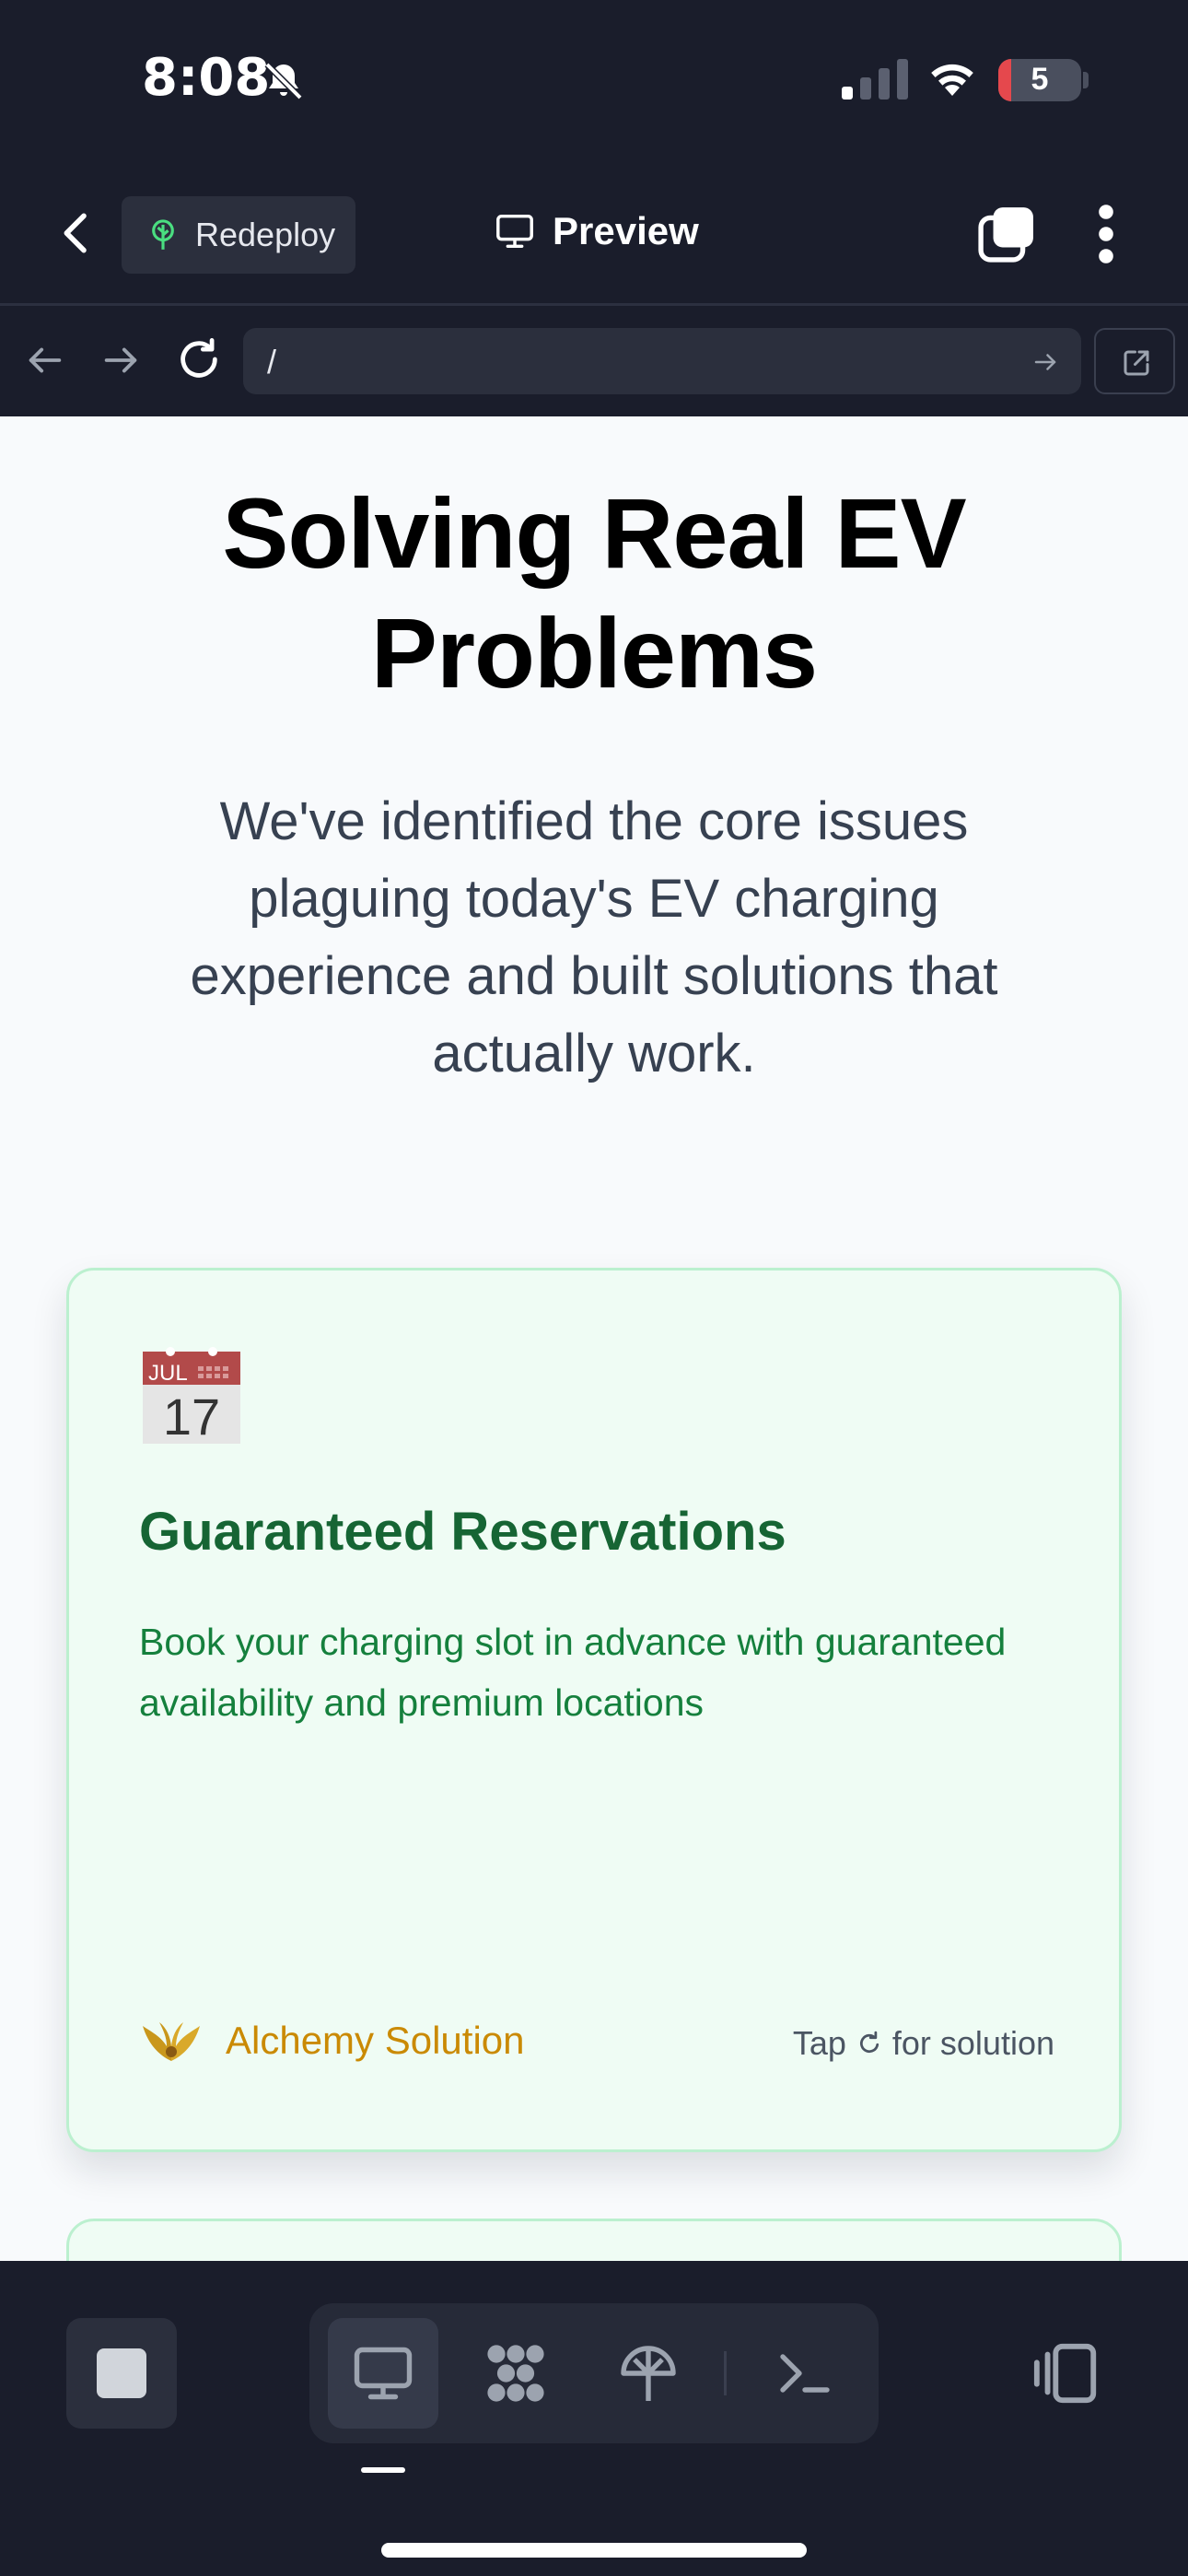  I want to click on calendar-icon: JUL 17, so click(191, 1396).